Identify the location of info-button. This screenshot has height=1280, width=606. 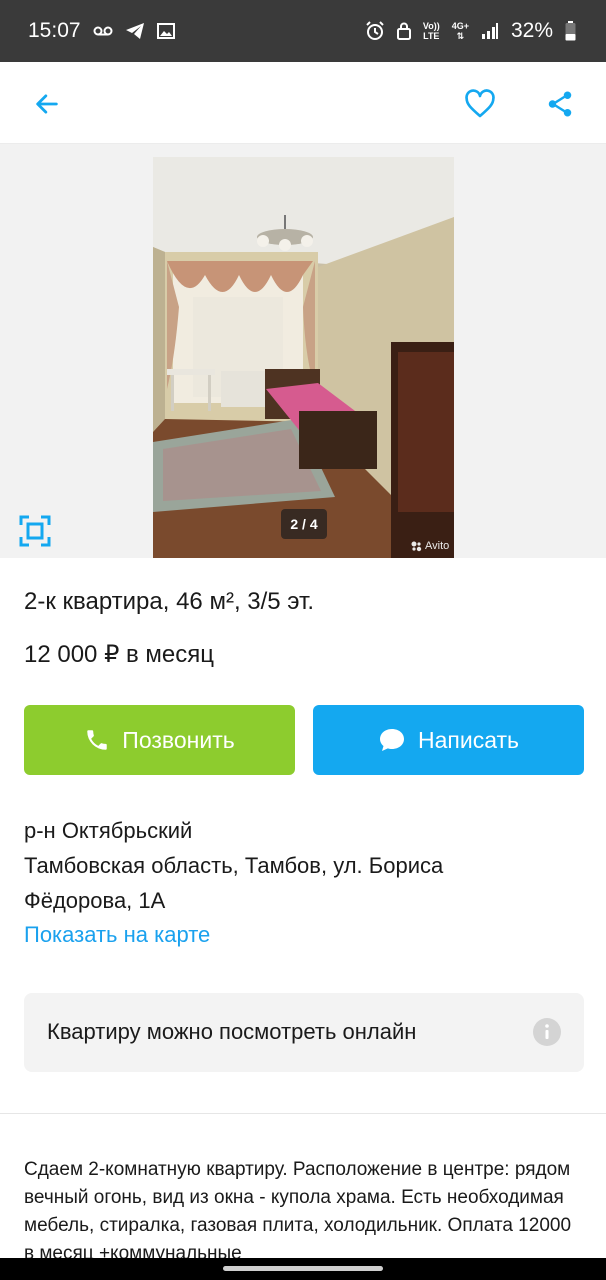
(547, 1032).